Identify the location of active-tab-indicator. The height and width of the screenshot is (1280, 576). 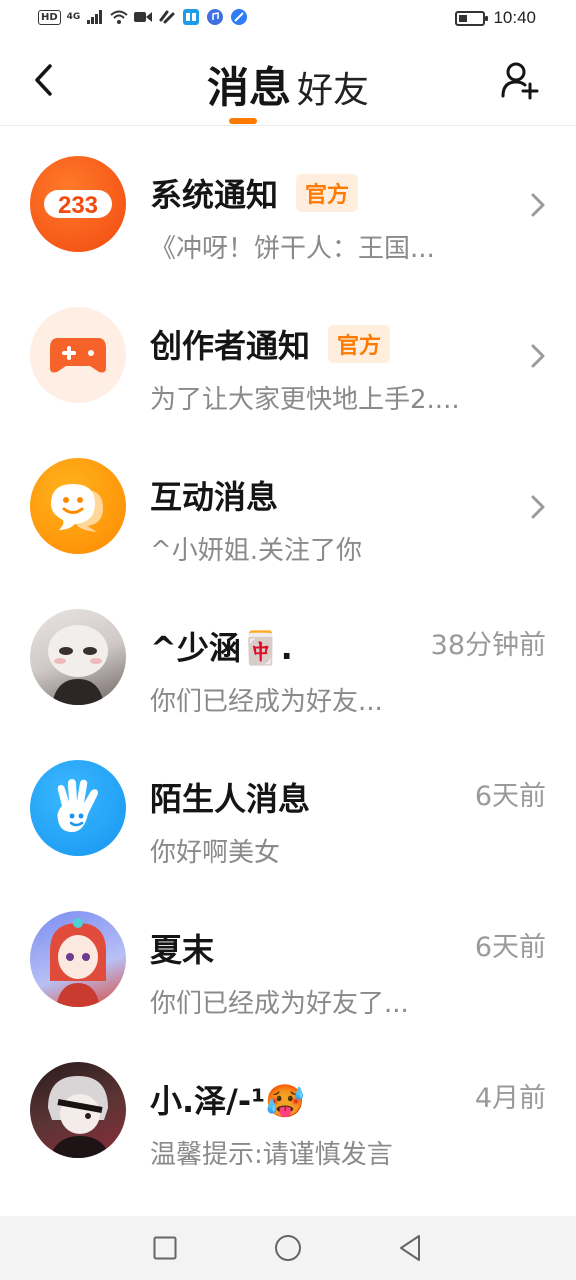
(243, 121).